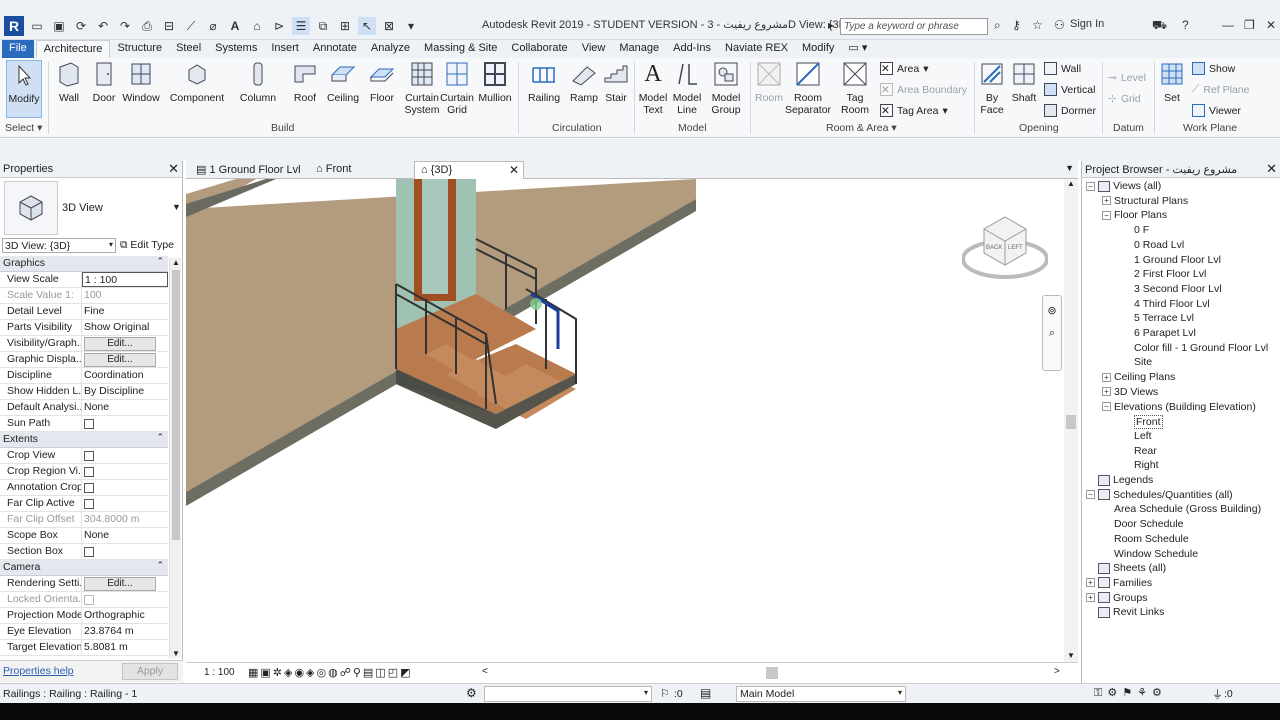 The image size is (1280, 720). I want to click on browser-node: − Views (all), so click(1123, 186).